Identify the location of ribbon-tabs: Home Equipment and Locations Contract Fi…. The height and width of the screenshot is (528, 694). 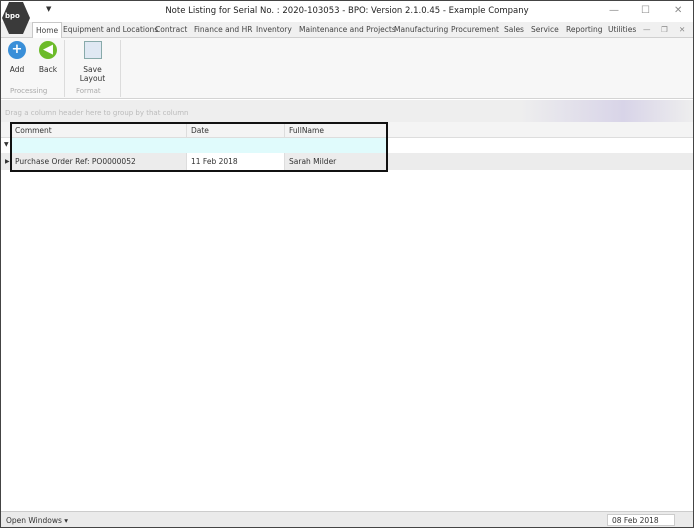
(347, 30).